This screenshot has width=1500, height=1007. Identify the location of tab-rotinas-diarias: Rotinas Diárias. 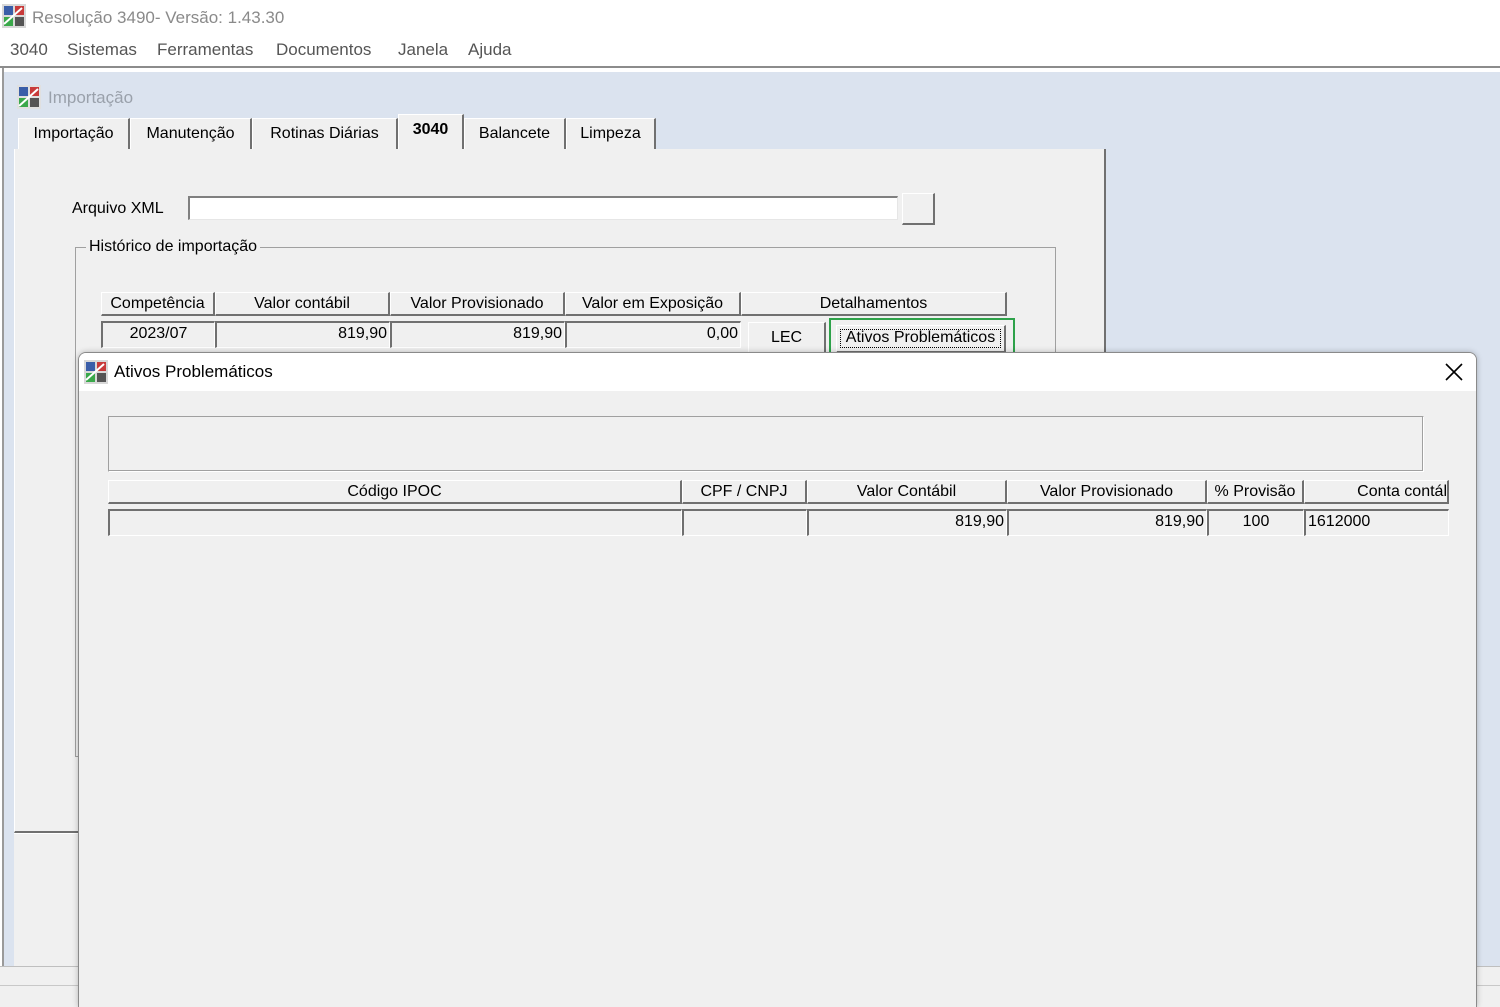
(325, 134).